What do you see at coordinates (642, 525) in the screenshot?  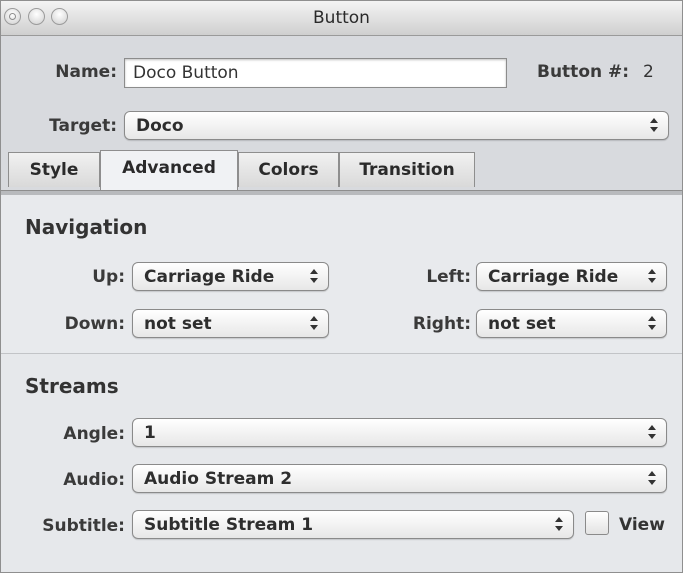 I see `view-label: View` at bounding box center [642, 525].